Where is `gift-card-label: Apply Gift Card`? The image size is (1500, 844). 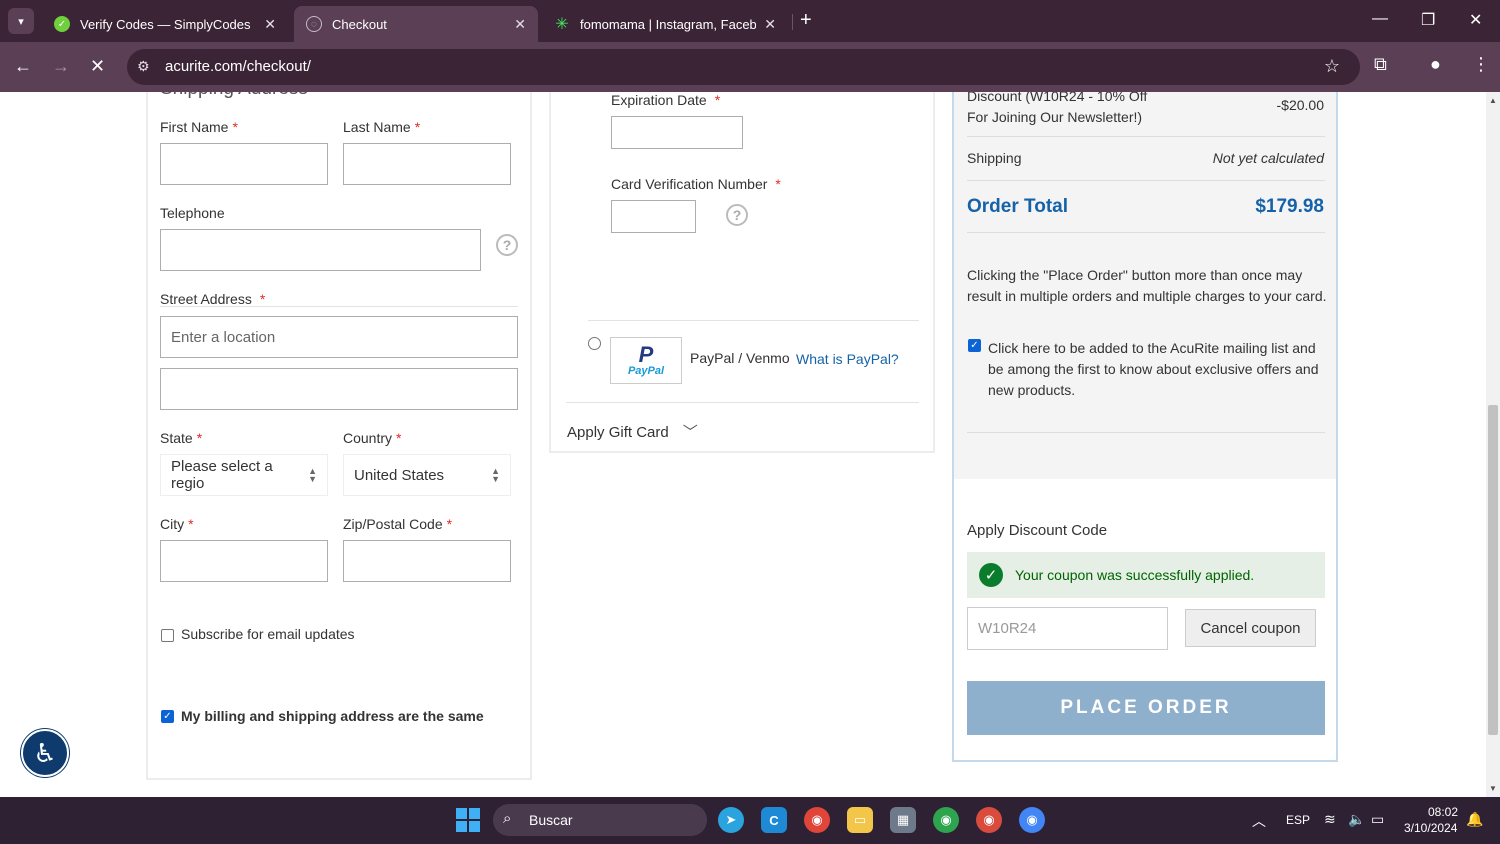
gift-card-label: Apply Gift Card is located at coordinates (618, 432).